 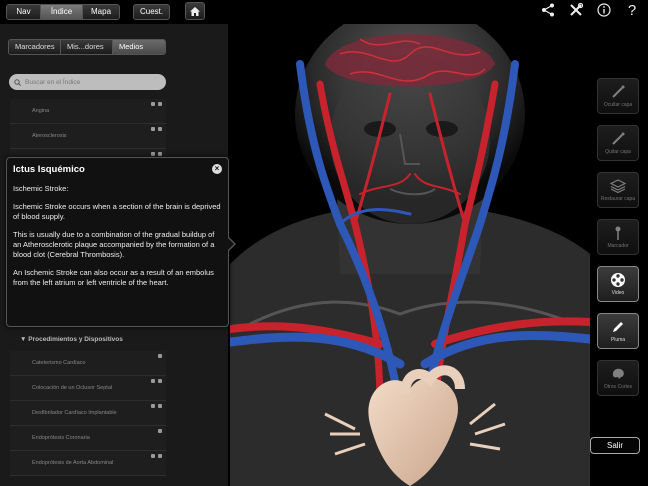 I want to click on tool-label: Ocultar capa, so click(x=618, y=105).